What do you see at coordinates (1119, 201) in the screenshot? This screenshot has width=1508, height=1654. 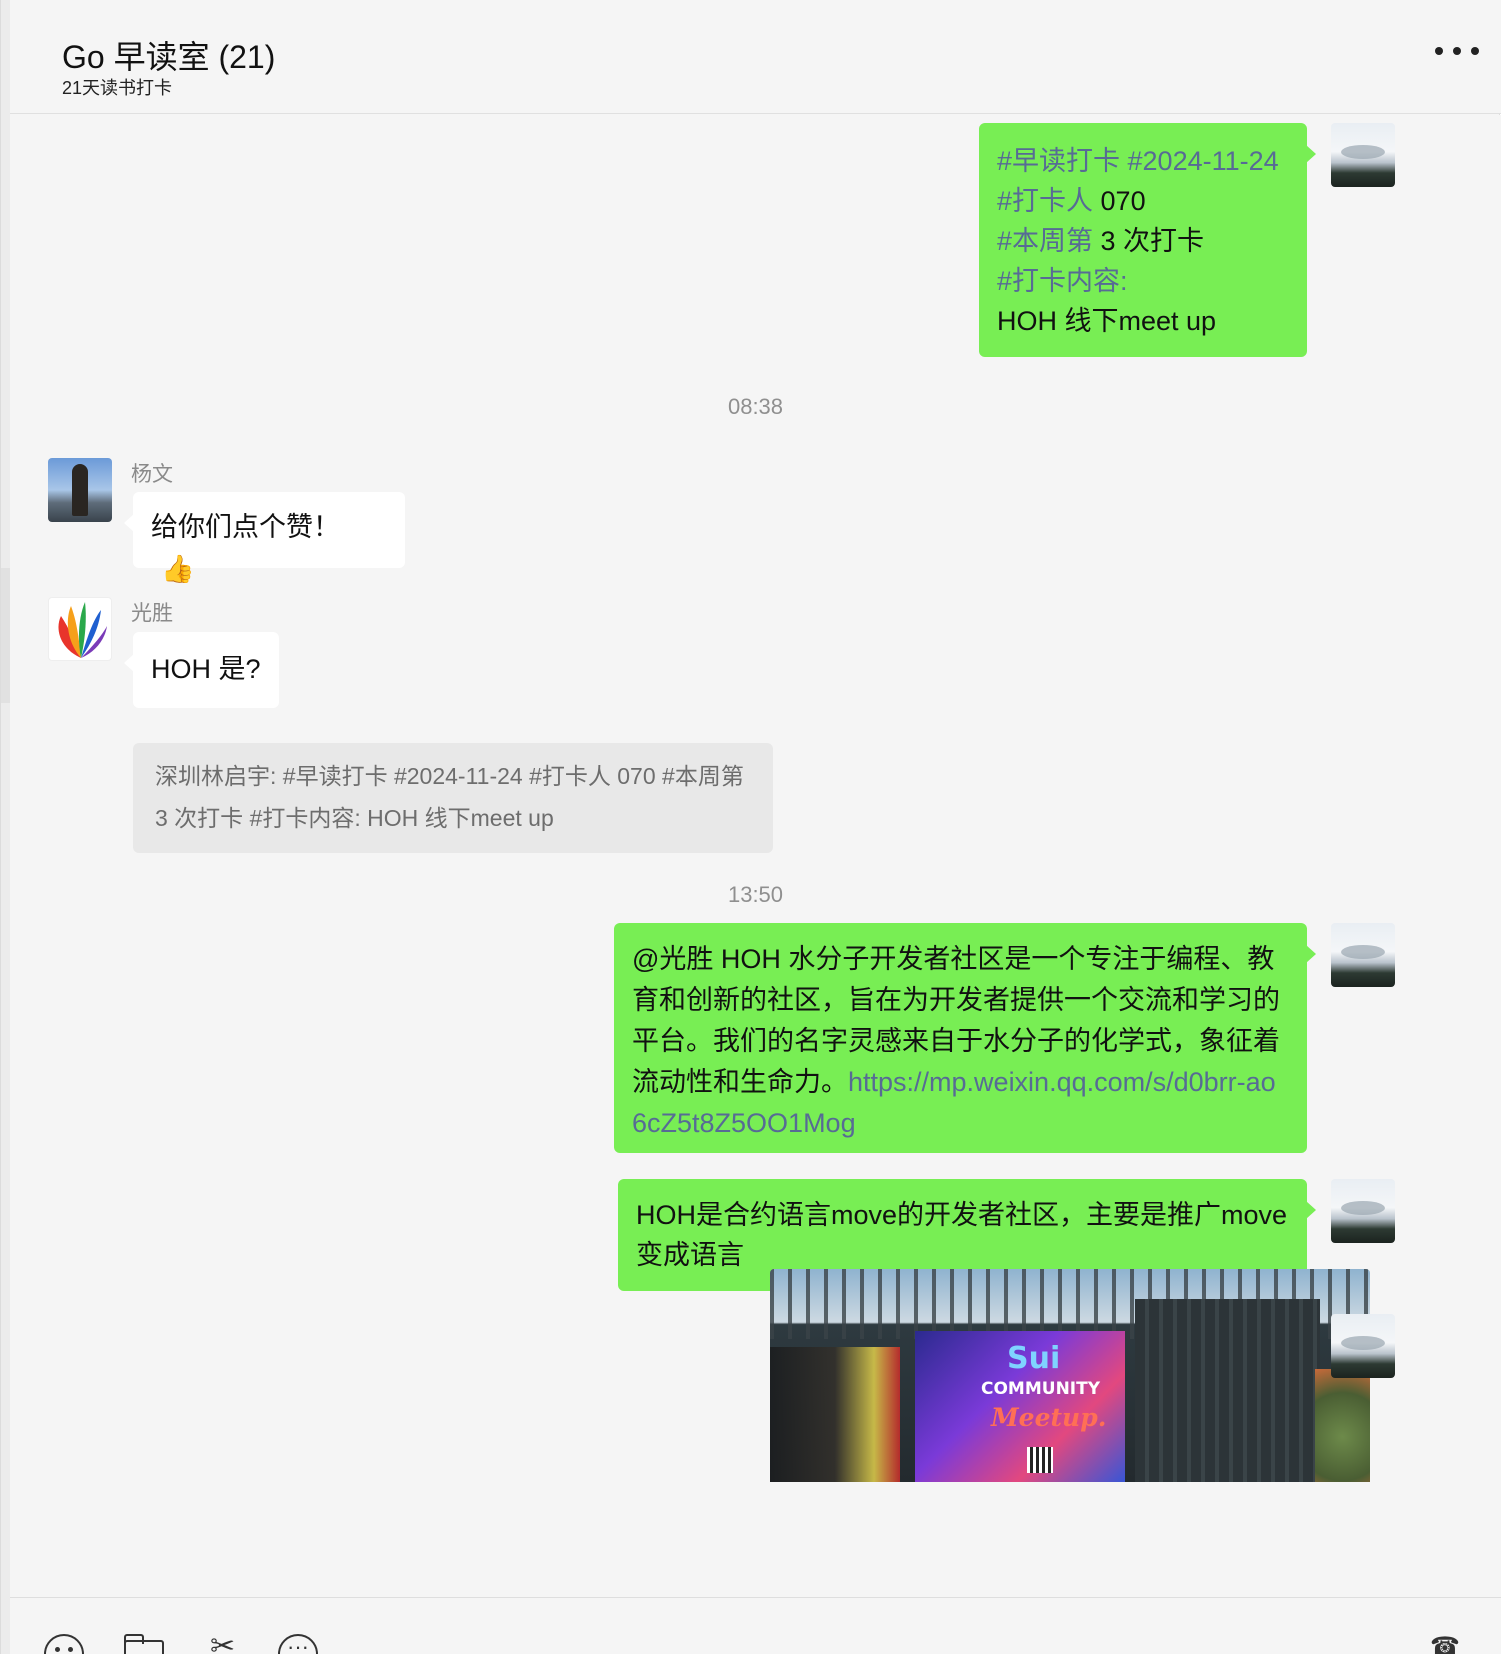 I see `person-number: 070` at bounding box center [1119, 201].